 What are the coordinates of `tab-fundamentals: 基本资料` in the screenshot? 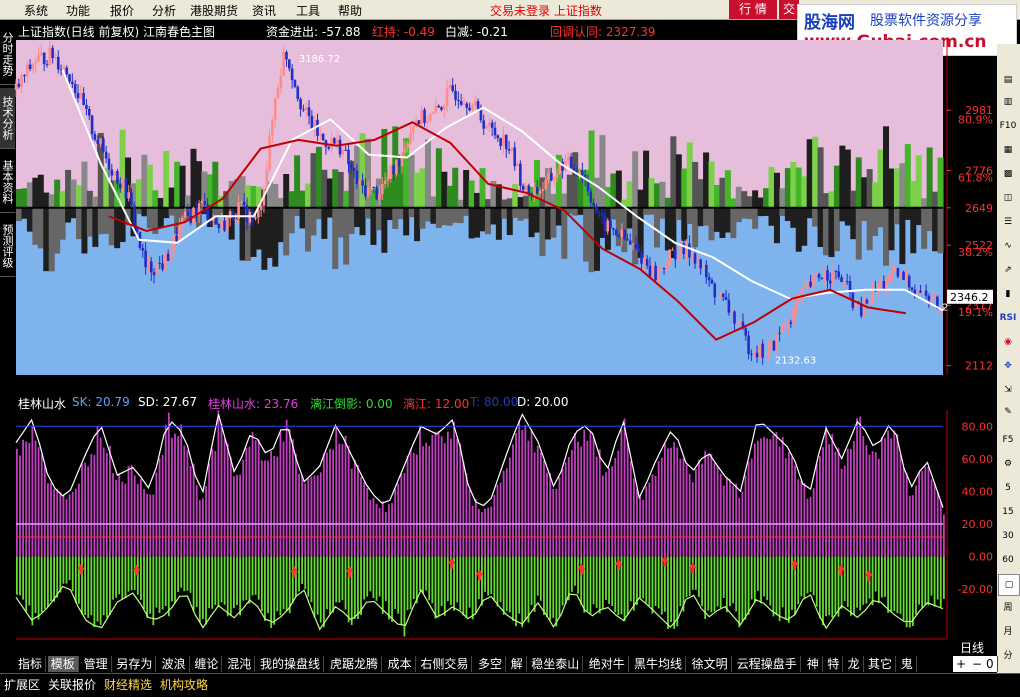 It's located at (7, 182).